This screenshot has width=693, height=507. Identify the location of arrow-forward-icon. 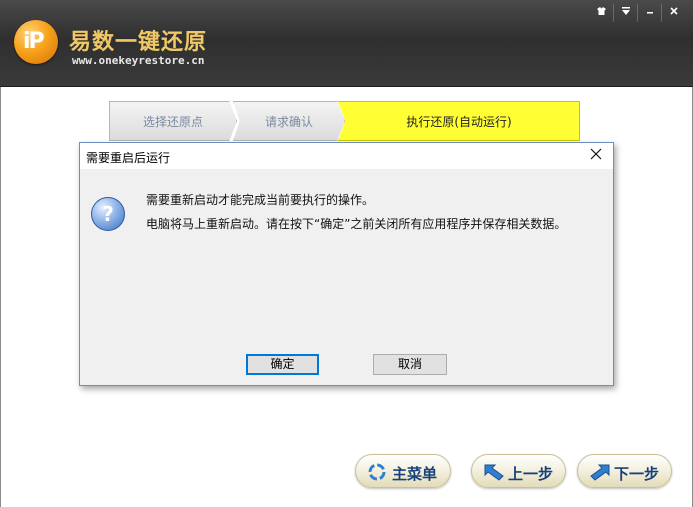
(599, 472).